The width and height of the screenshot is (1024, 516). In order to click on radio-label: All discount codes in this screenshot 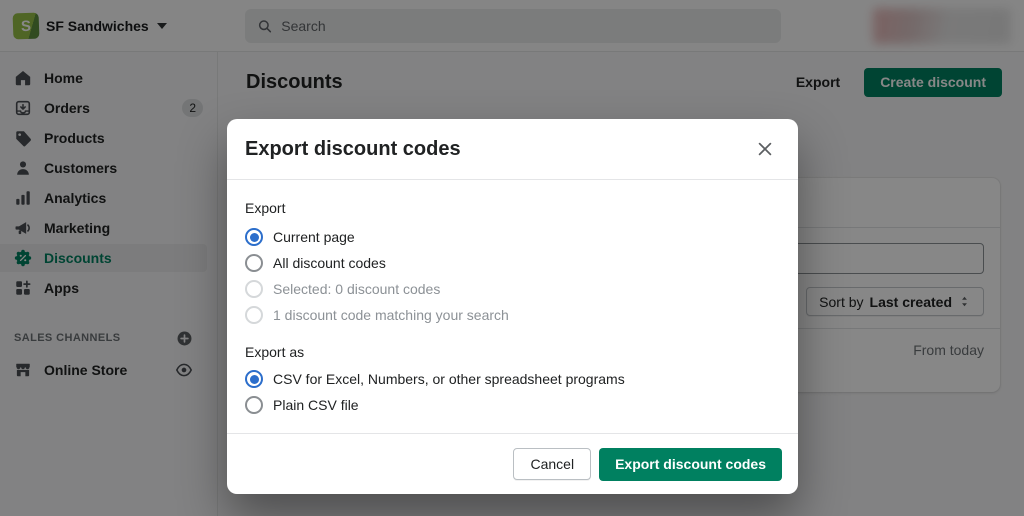, I will do `click(329, 263)`.